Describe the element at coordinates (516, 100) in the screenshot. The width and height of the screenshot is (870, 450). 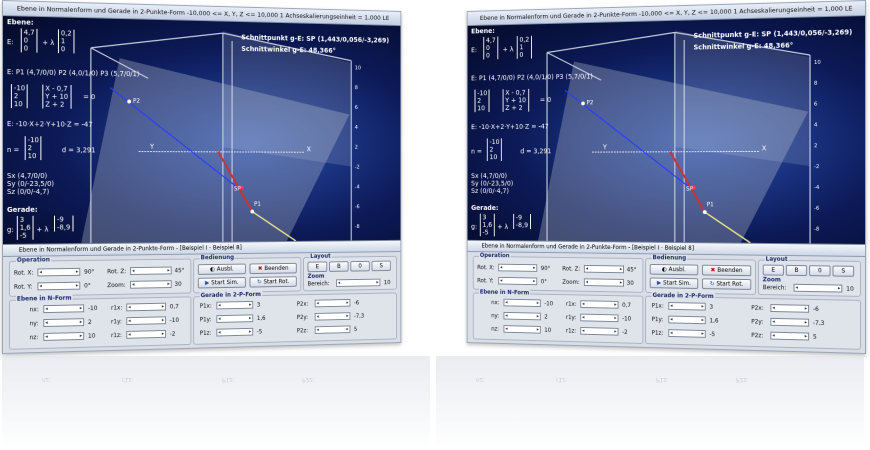
I see `normal-form-vars: X - 0,7 Y + 10 Z + 2` at that location.